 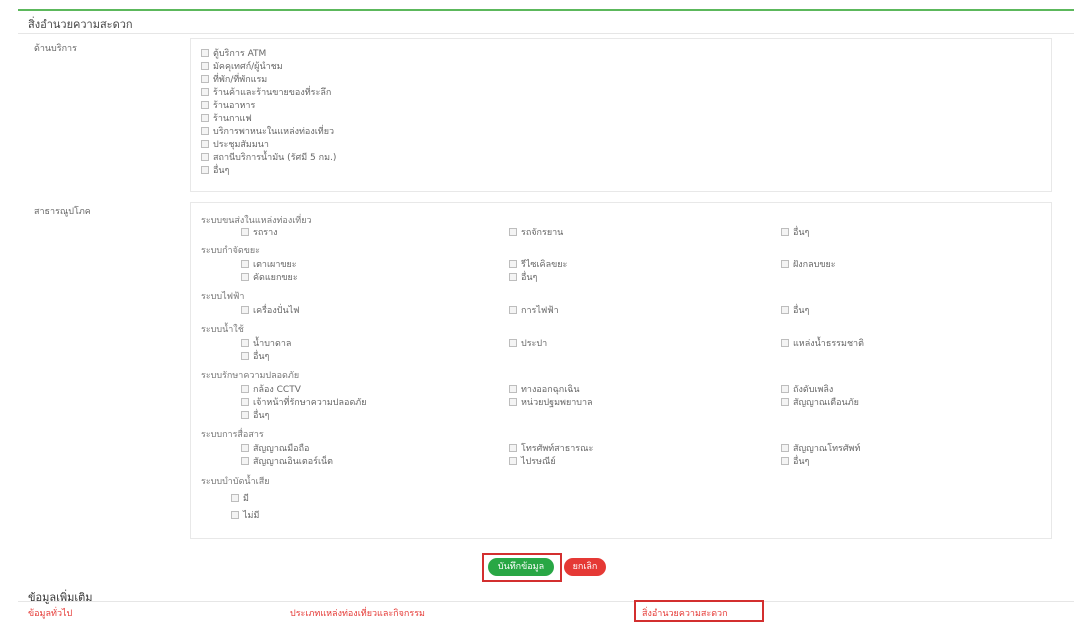 I want to click on more-info-title: ข้อมูลเพิ่มเติม, so click(x=60, y=597).